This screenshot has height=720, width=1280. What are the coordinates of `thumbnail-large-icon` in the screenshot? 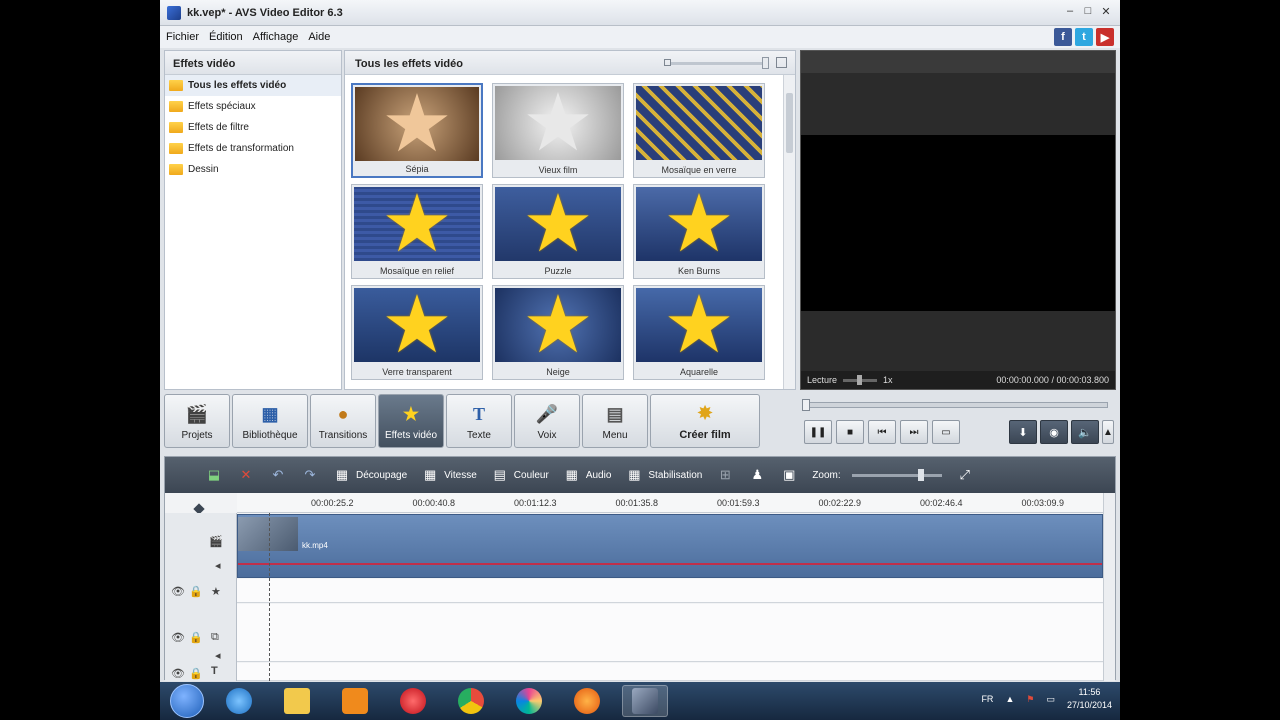 It's located at (781, 62).